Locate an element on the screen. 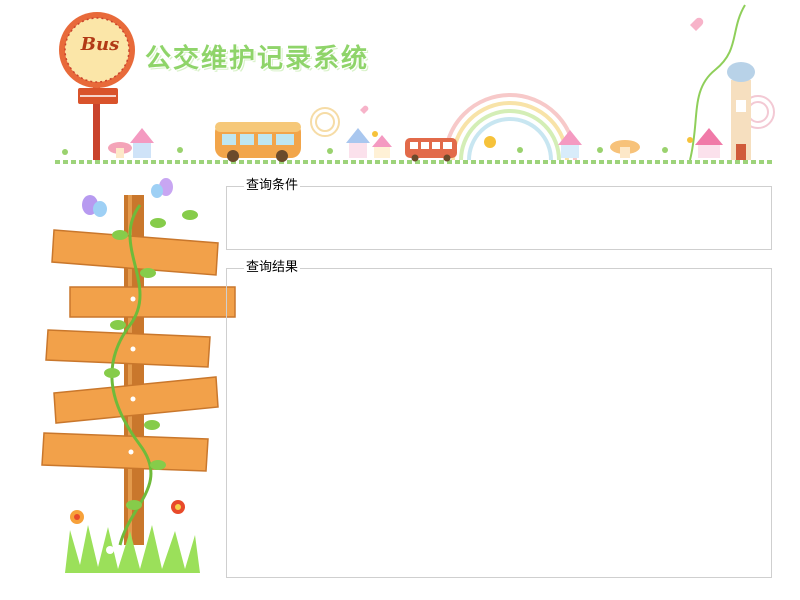 The image size is (800, 600). rainbow-icon is located at coordinates (510, 127).